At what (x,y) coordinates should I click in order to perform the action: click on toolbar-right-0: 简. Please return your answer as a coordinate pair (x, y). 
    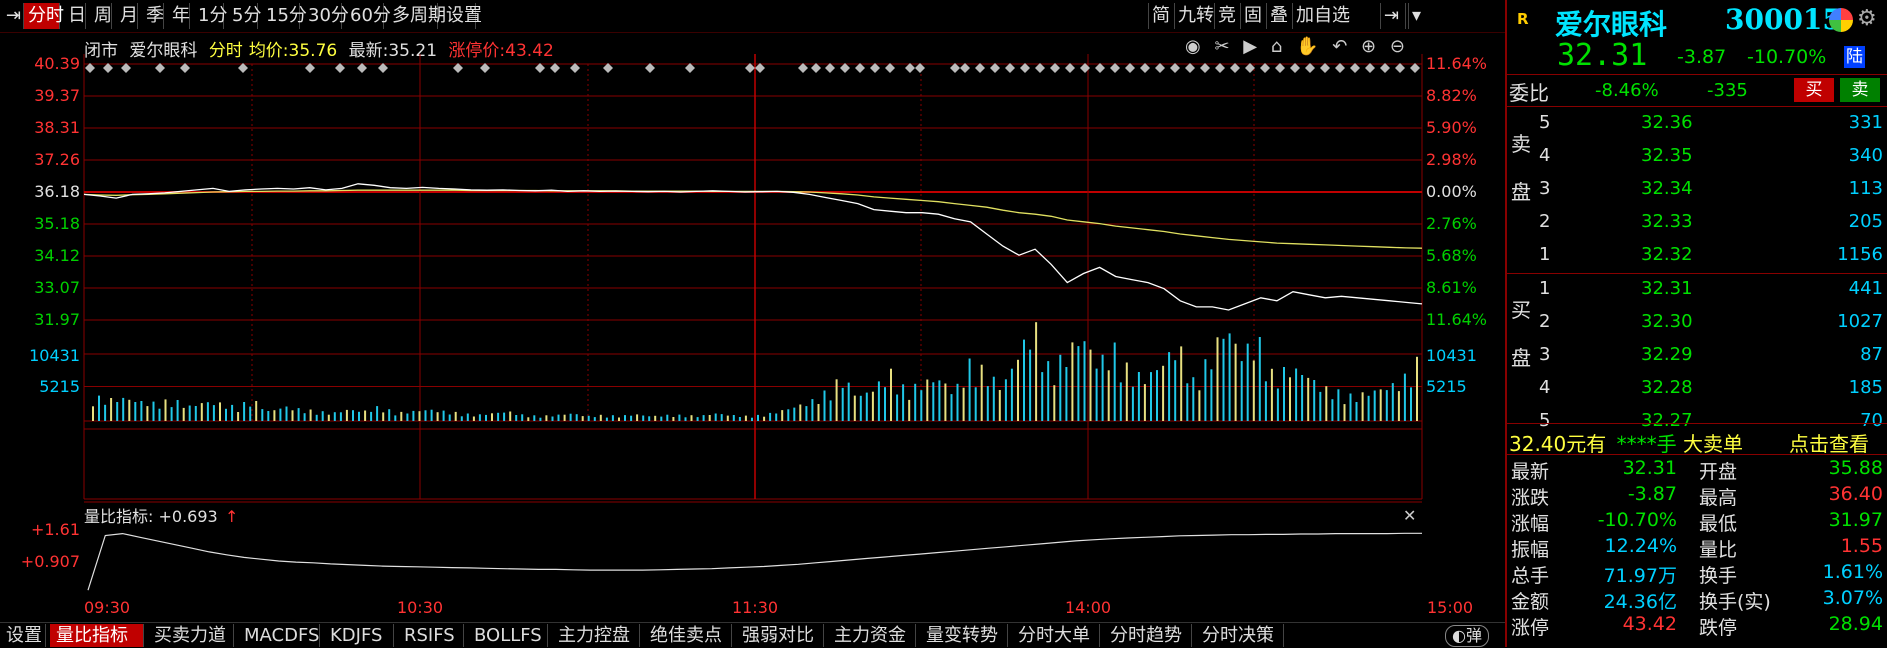
    Looking at the image, I should click on (1160, 16).